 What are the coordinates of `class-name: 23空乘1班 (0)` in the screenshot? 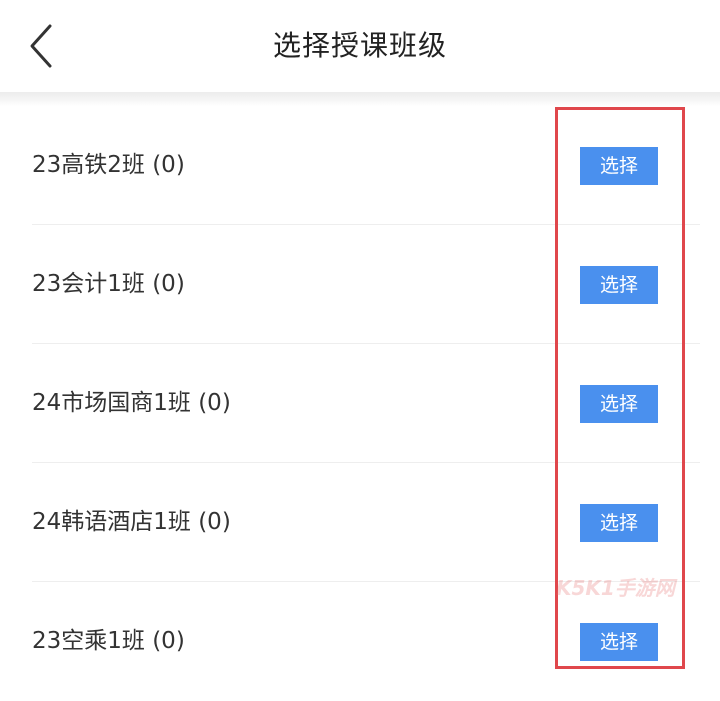 It's located at (108, 641).